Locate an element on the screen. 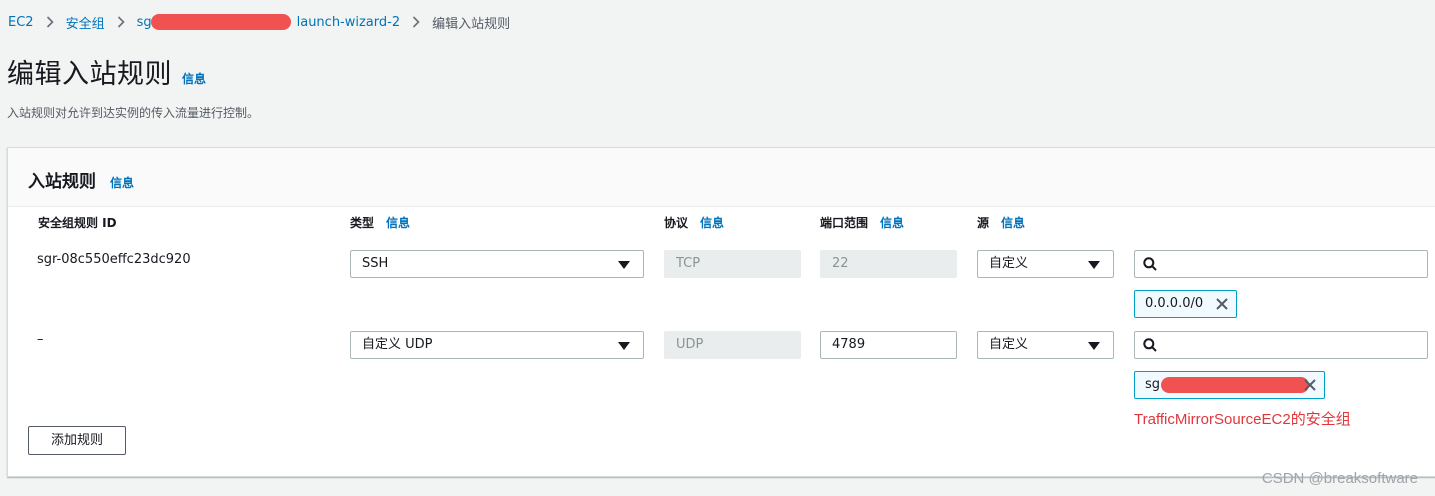  port-range-input: 4789 is located at coordinates (888, 345).